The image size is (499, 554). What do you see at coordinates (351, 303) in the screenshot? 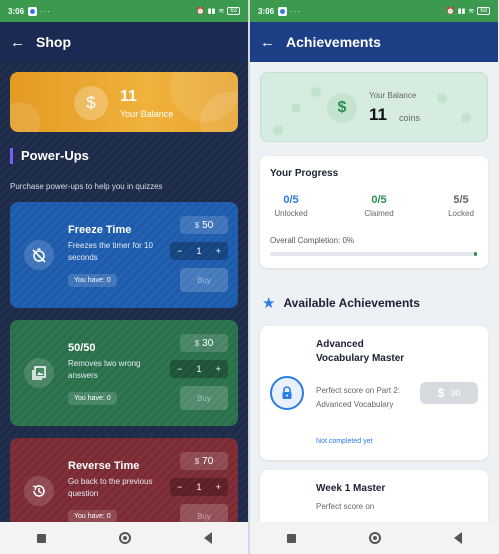
I see `section-title: Available Achievements` at bounding box center [351, 303].